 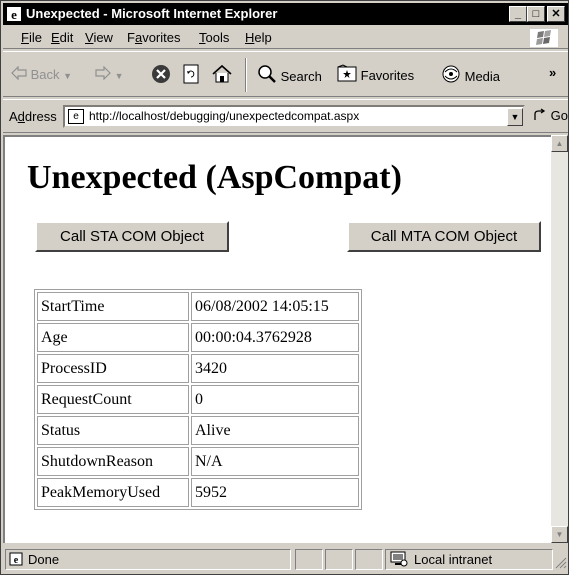 What do you see at coordinates (103, 76) in the screenshot?
I see `forward-arrow-icon` at bounding box center [103, 76].